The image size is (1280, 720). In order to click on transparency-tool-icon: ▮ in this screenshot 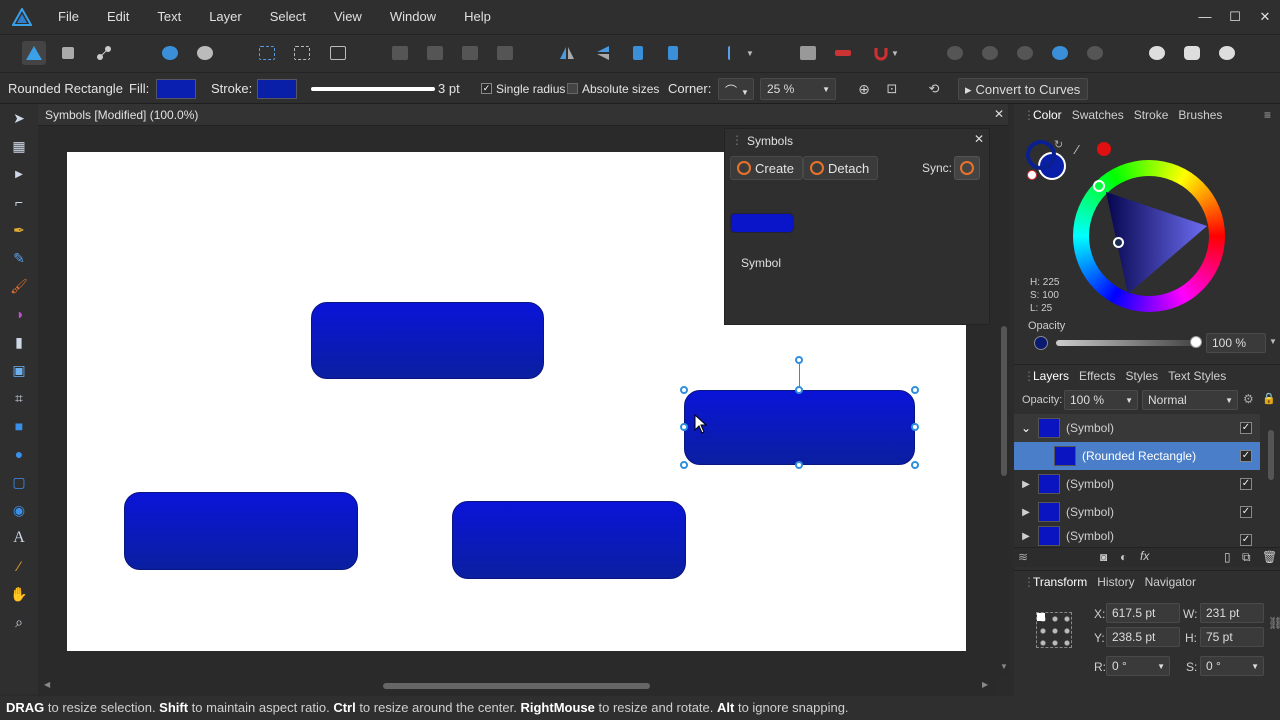, I will do `click(19, 342)`.